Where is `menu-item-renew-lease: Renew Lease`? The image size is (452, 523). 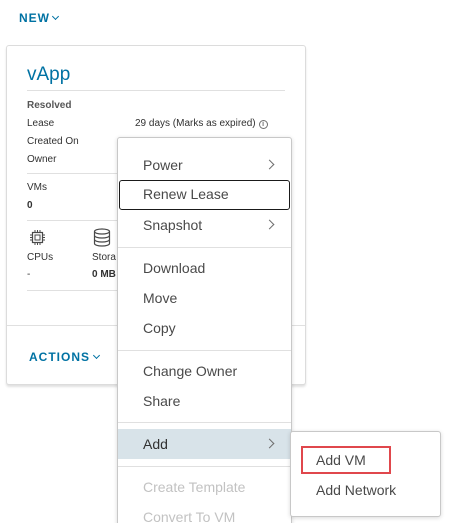
menu-item-renew-lease: Renew Lease is located at coordinates (204, 195).